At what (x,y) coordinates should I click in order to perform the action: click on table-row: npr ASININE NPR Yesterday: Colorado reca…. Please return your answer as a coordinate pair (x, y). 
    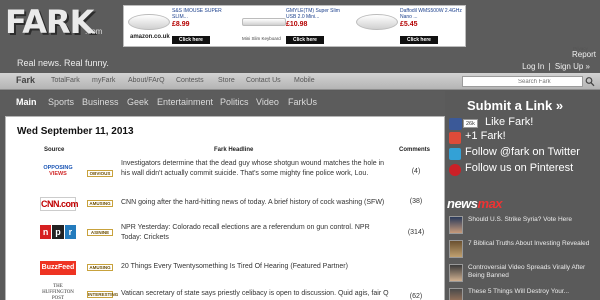
    Looking at the image, I should click on (225, 235).